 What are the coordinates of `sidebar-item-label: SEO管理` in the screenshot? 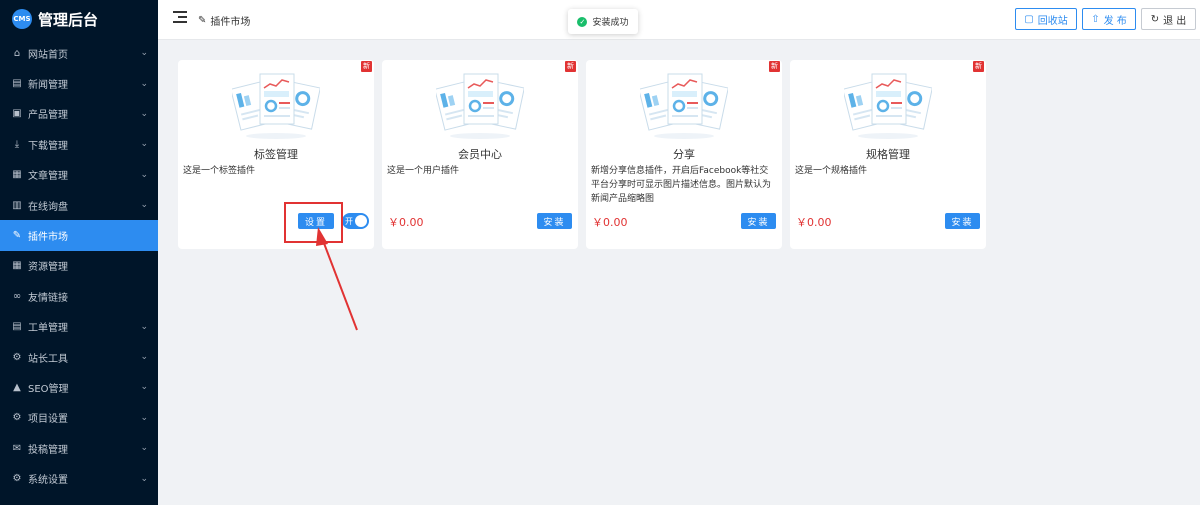 It's located at (48, 389).